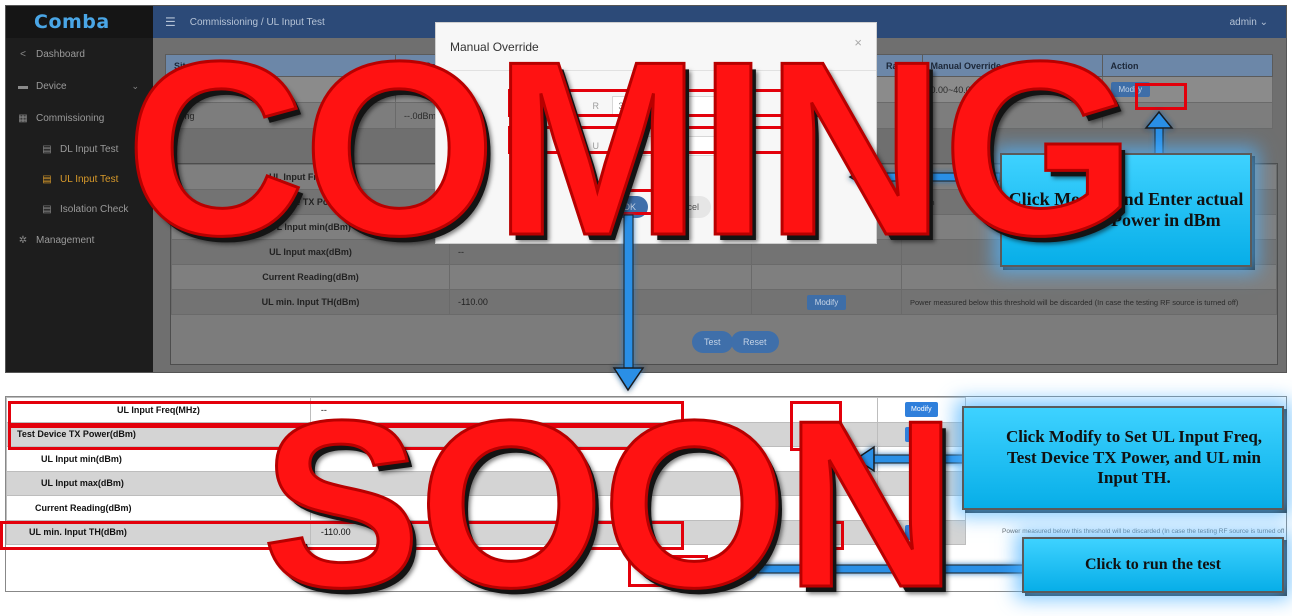 Image resolution: width=1292 pixels, height=616 pixels. I want to click on callout-run-test: Click to run the test, so click(1153, 565).